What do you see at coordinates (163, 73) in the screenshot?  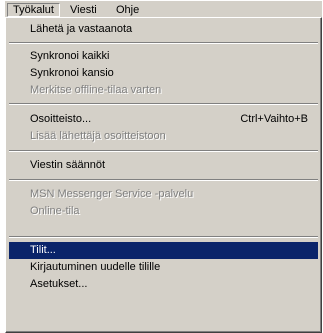 I see `menu-item-sync-folder: Synkronoi kansio` at bounding box center [163, 73].